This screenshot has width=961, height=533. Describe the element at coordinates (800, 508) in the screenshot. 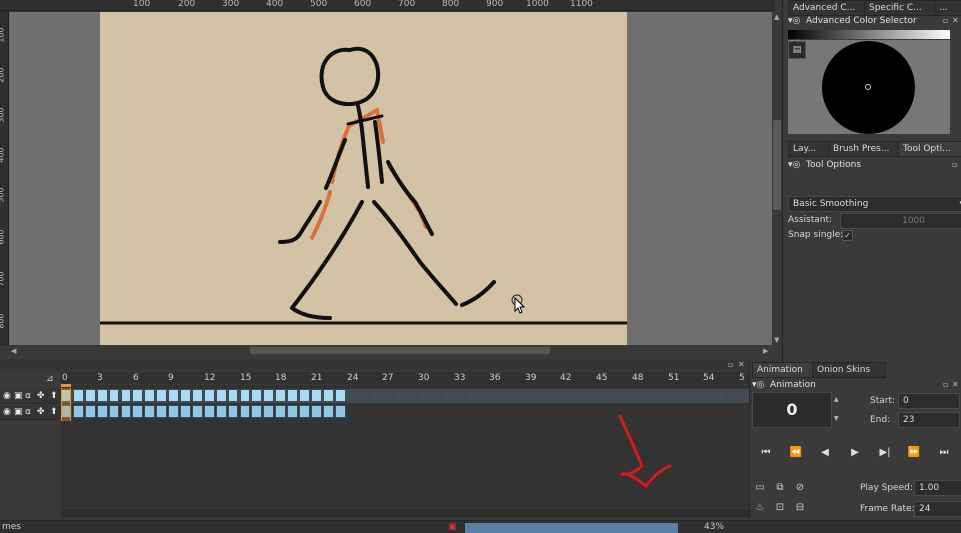

I see `drop-frames-icon: ⊟` at that location.